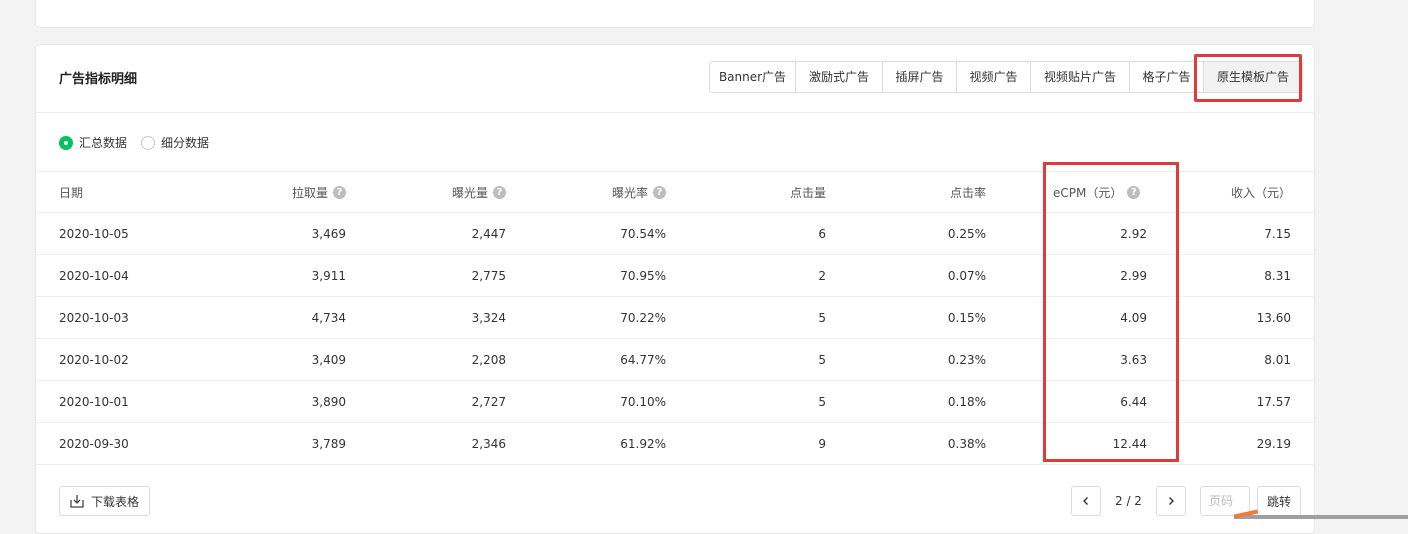 This screenshot has width=1408, height=534. I want to click on radio-checked-icon, so click(66, 142).